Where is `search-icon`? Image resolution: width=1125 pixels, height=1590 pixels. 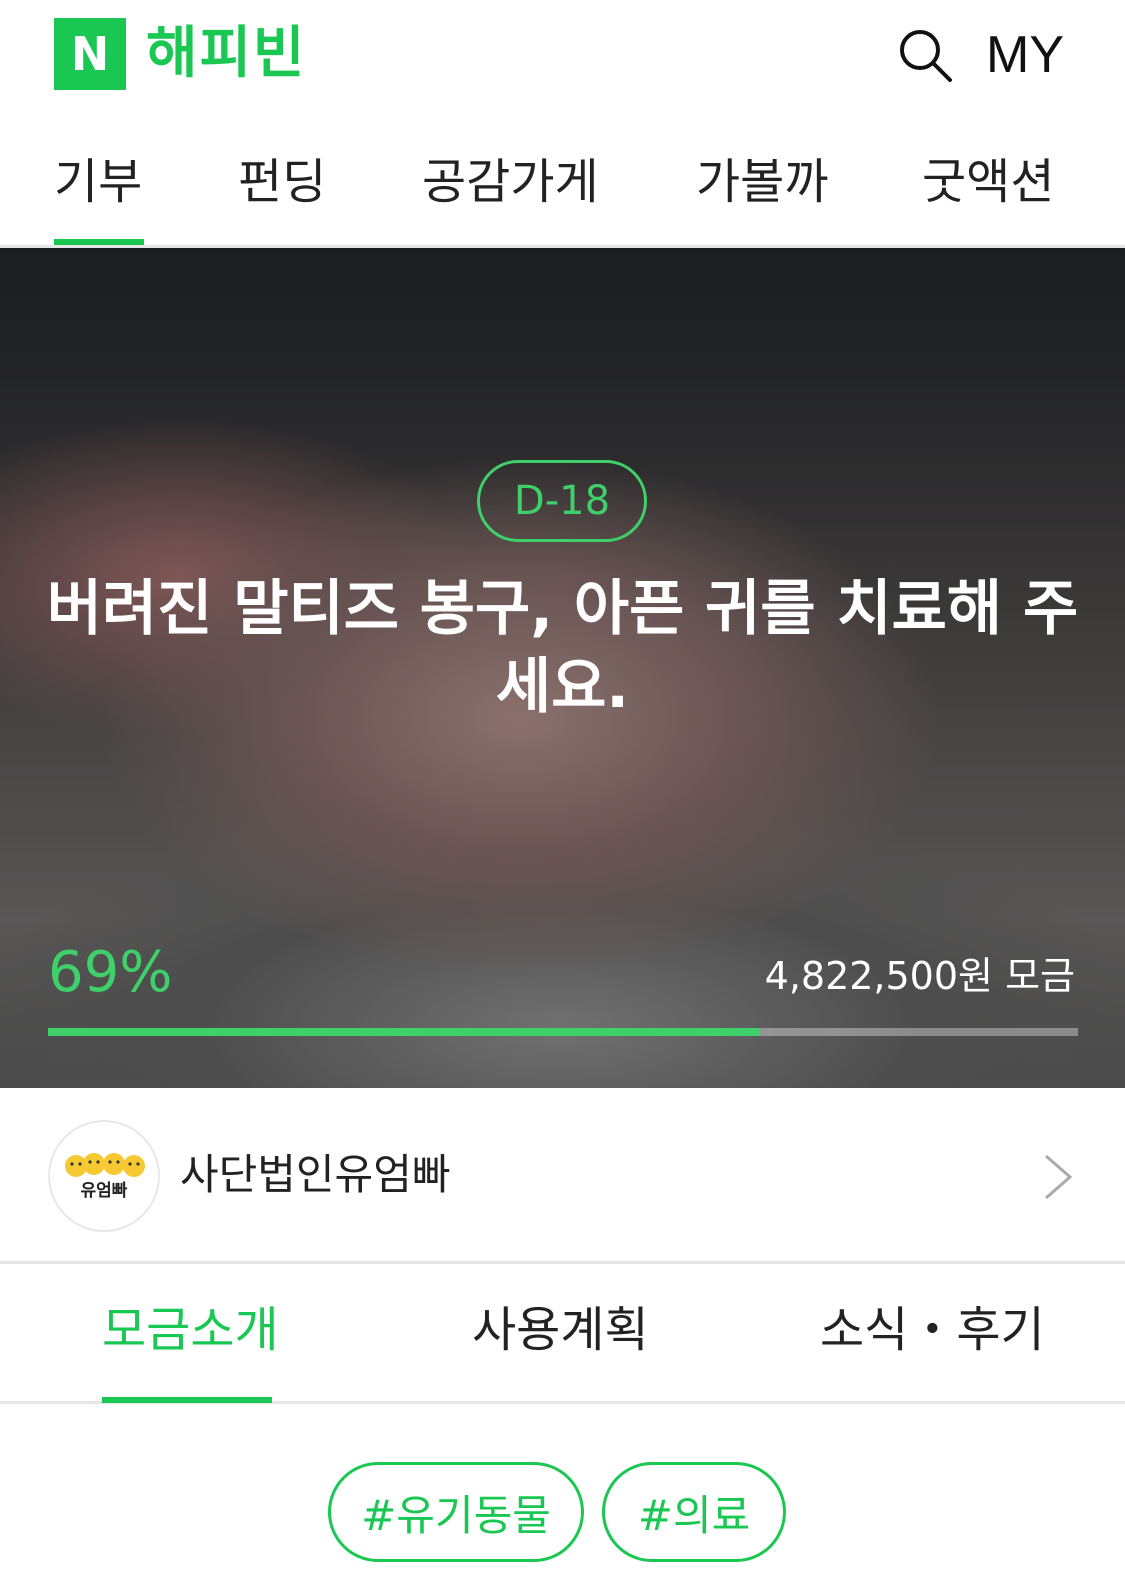
search-icon is located at coordinates (926, 56).